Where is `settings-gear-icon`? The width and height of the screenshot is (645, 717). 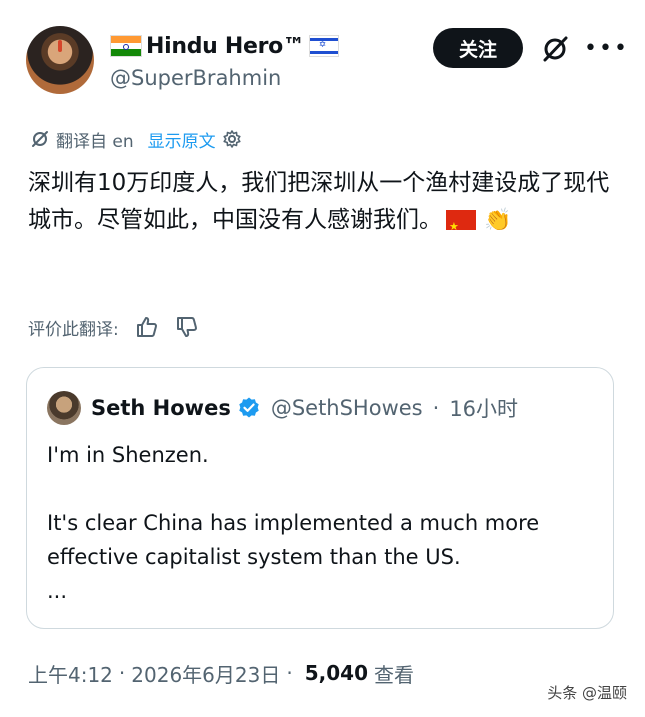
settings-gear-icon is located at coordinates (232, 139).